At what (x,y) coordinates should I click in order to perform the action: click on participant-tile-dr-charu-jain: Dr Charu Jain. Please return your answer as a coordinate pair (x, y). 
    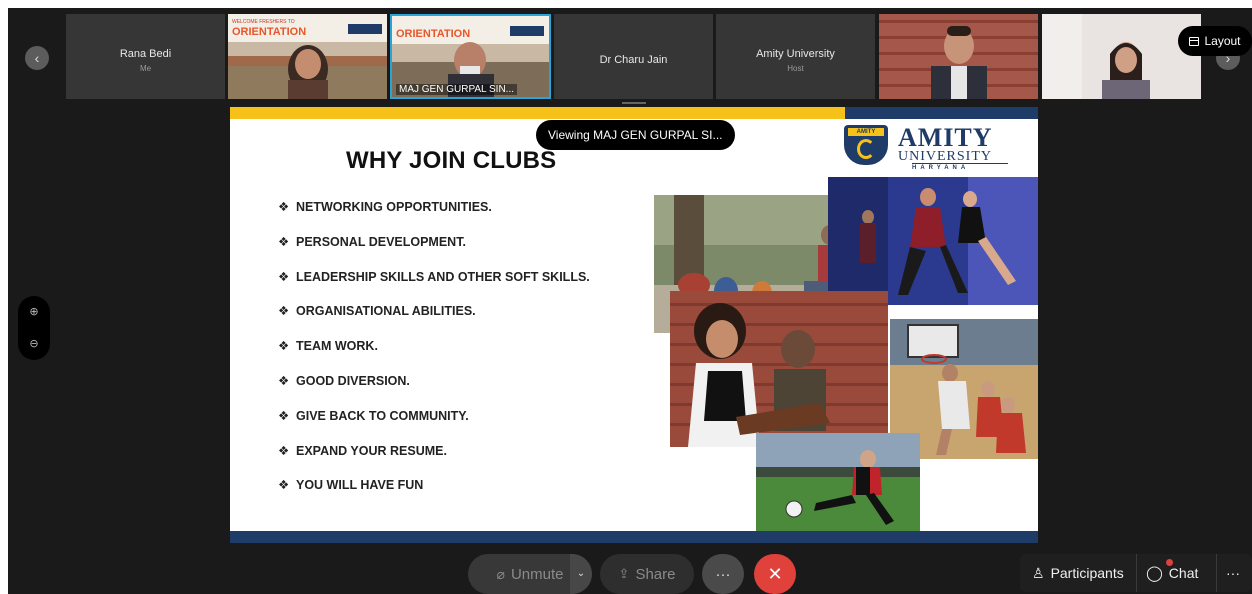
    Looking at the image, I should click on (633, 56).